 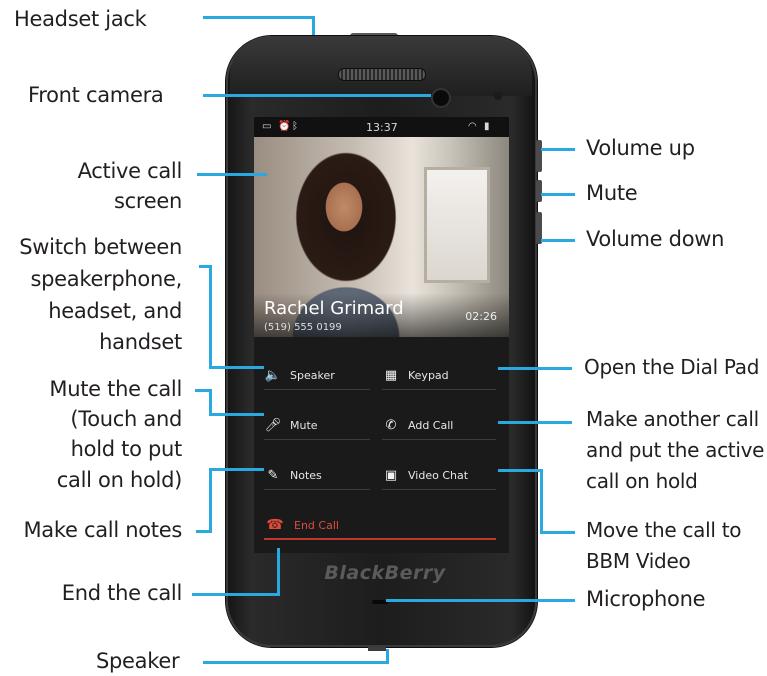 I want to click on label-another-2: and put the active, so click(x=675, y=450).